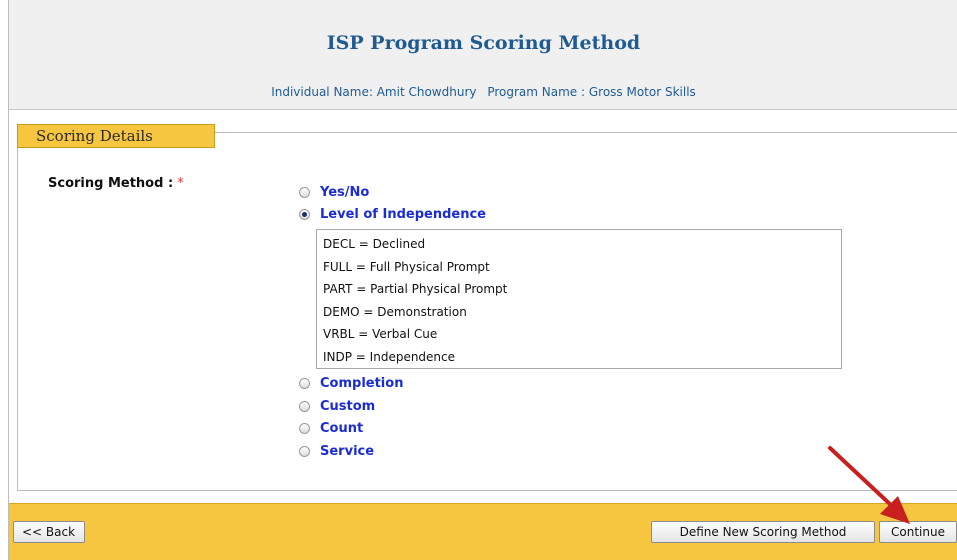 The width and height of the screenshot is (957, 560). I want to click on level-item-decl: DECL = Declined, so click(374, 244).